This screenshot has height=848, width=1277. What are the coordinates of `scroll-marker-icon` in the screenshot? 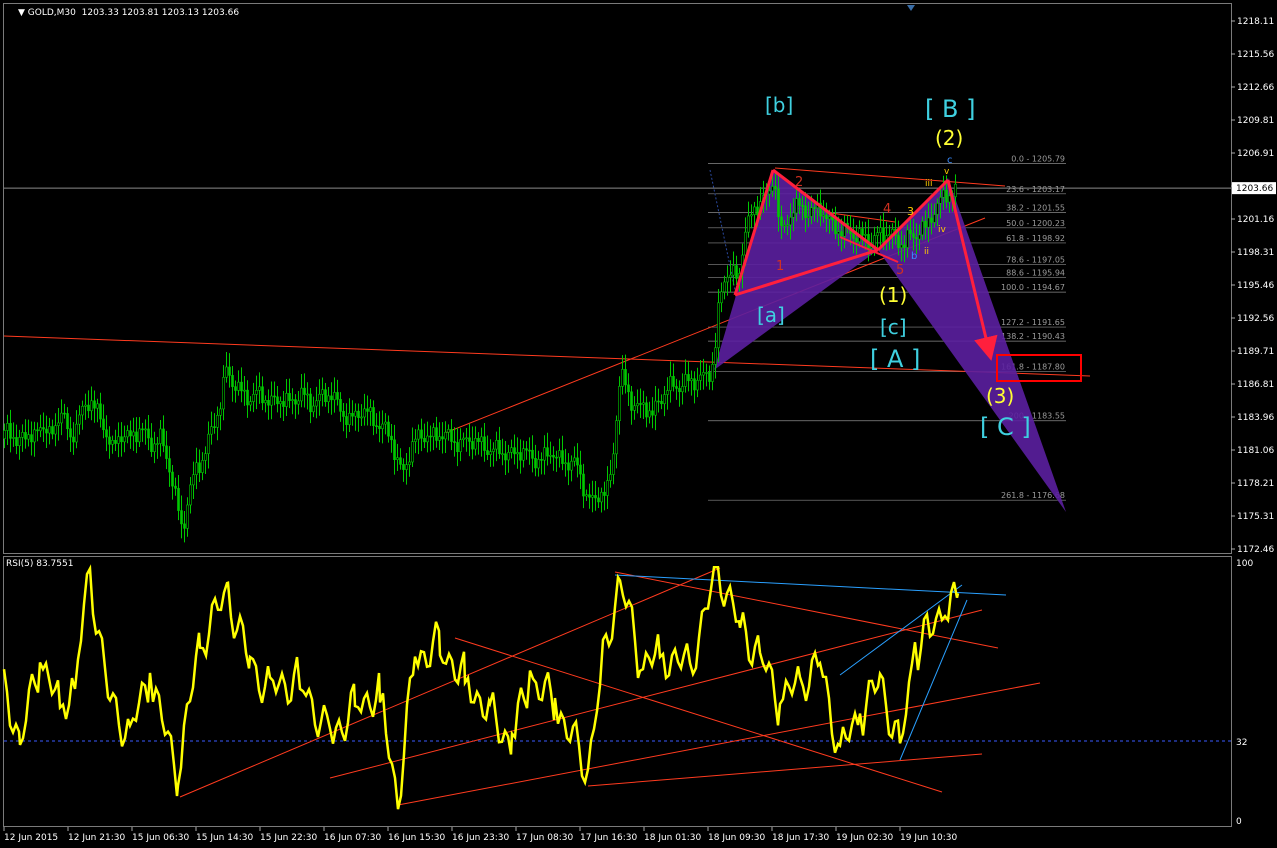 It's located at (911, 8).